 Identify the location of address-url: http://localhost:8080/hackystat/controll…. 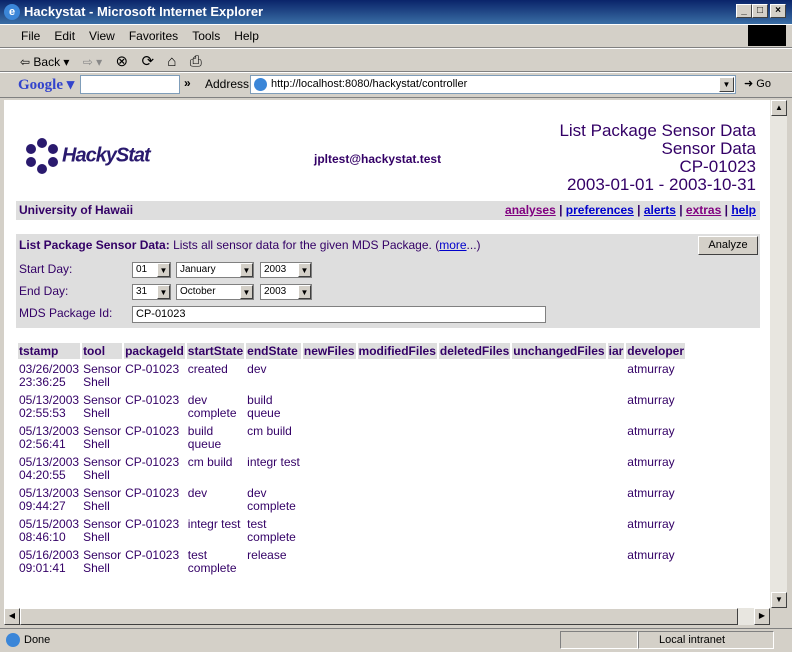
(369, 84).